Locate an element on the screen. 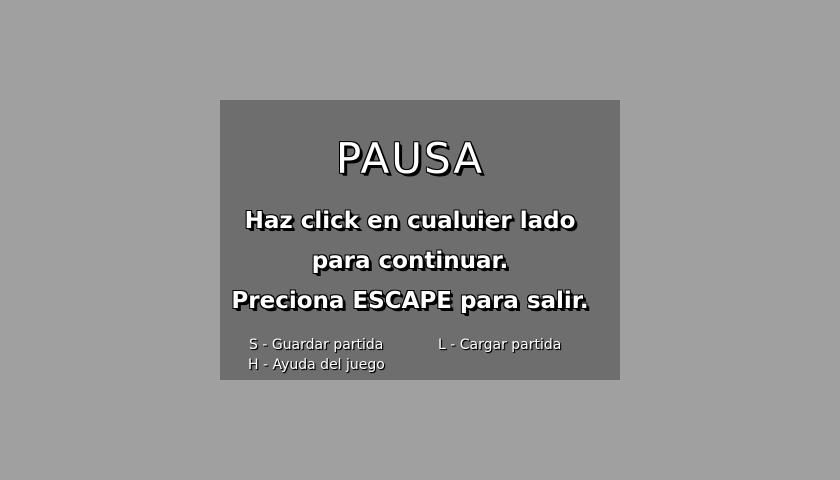 This screenshot has width=840, height=480. game-help-shortcut: H - Ayuda del juego is located at coordinates (316, 365).